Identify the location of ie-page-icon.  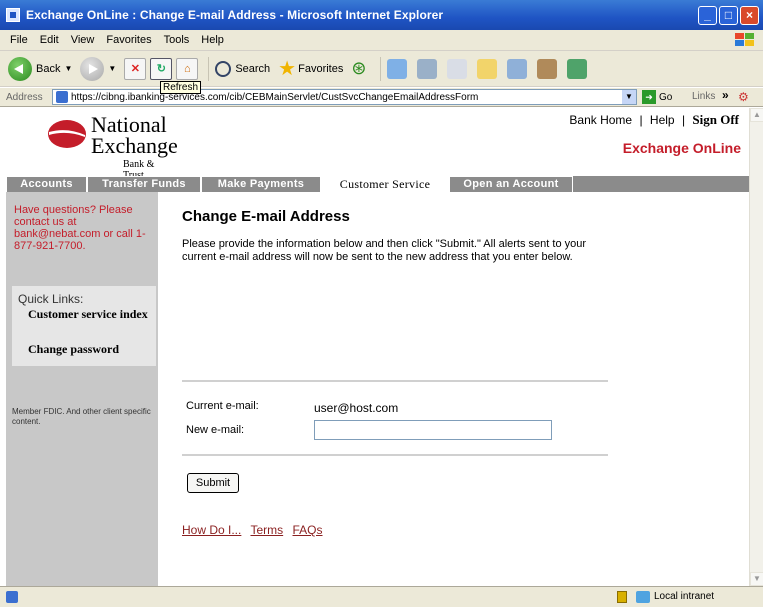
(13, 15).